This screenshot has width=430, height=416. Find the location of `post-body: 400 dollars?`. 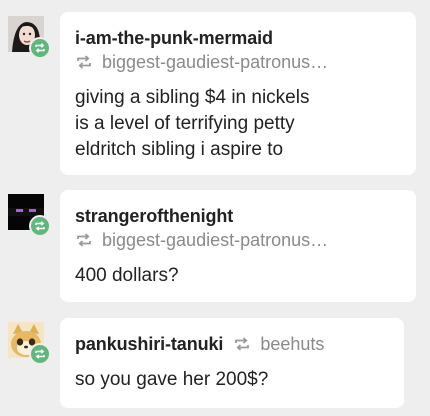

post-body: 400 dollars? is located at coordinates (127, 275).